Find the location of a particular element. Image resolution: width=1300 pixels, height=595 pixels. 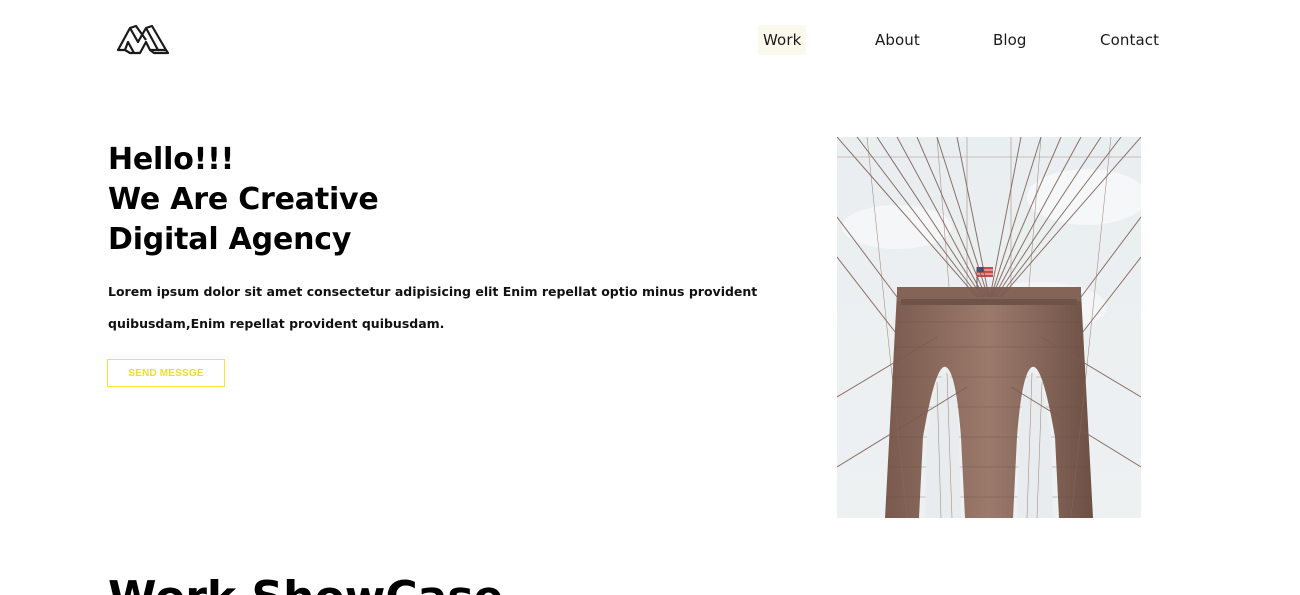

main-nav: Work About Blog Contact is located at coordinates (650, 40).